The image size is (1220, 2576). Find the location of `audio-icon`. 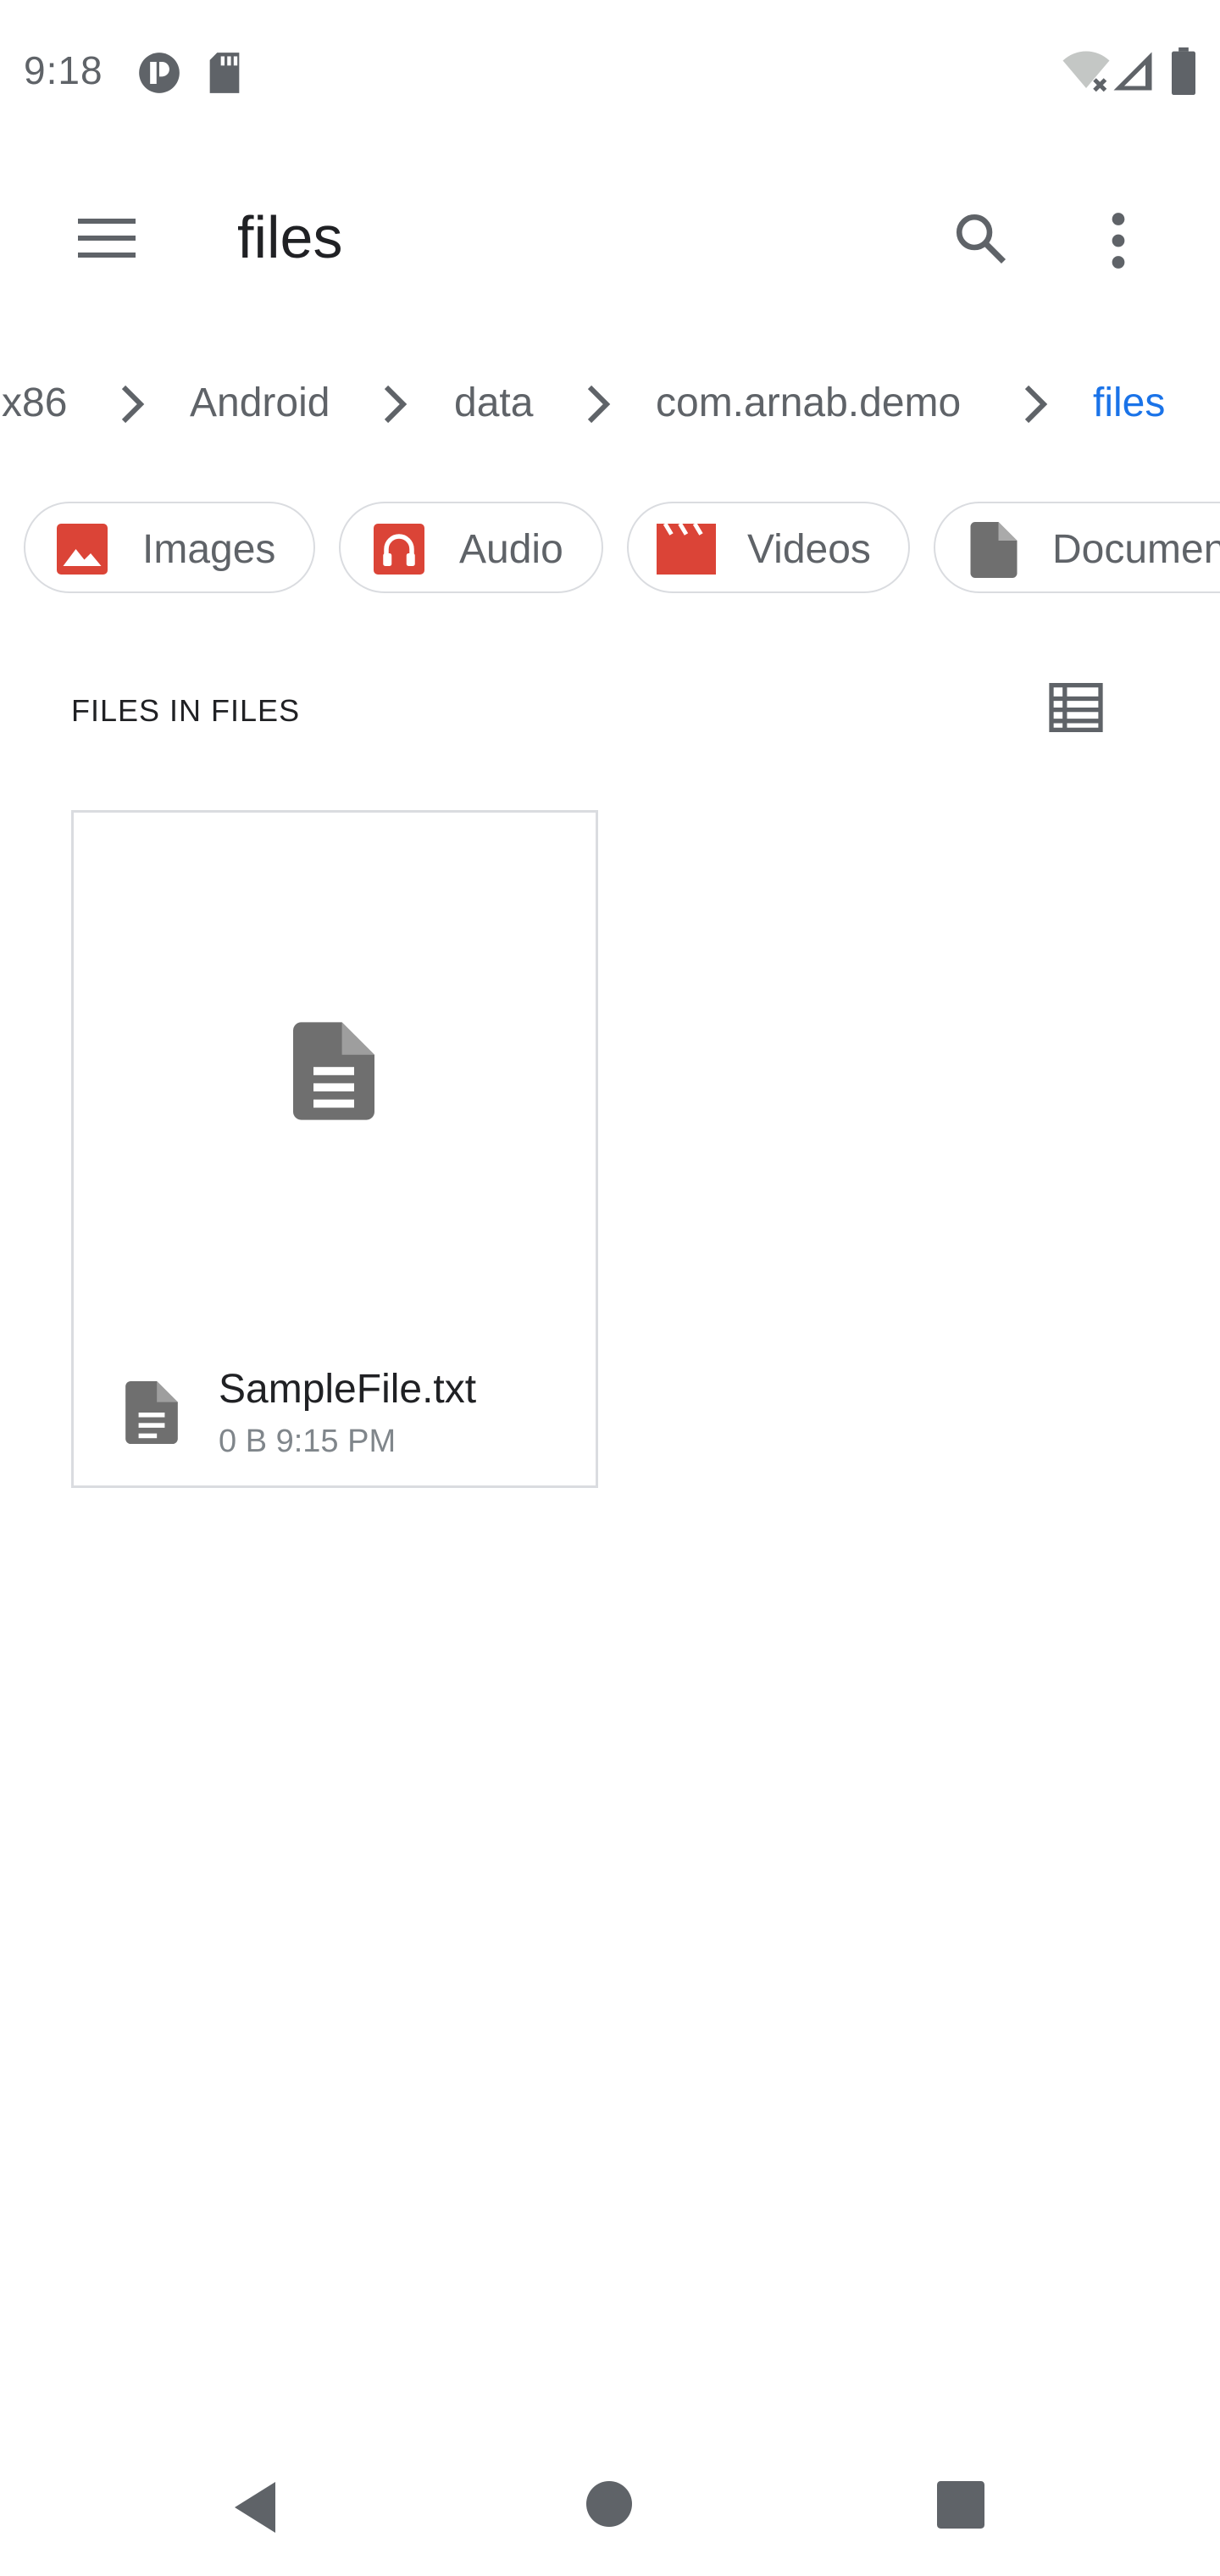

audio-icon is located at coordinates (399, 549).